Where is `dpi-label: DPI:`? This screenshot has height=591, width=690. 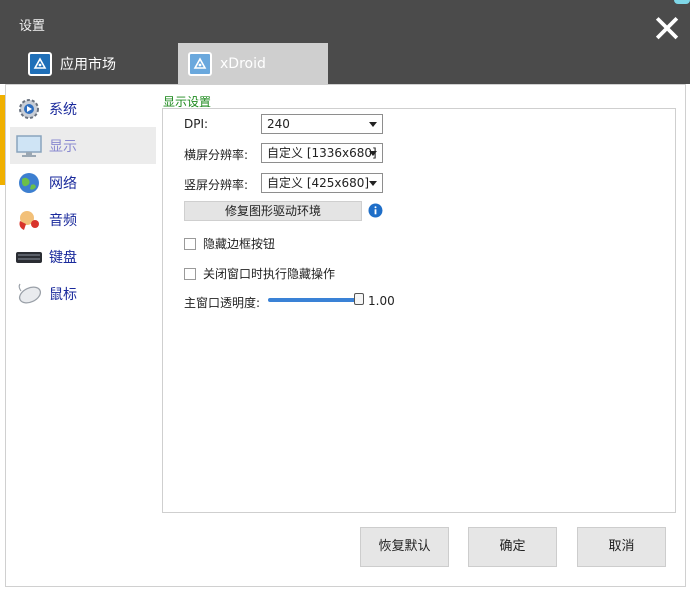
dpi-label: DPI: is located at coordinates (196, 124).